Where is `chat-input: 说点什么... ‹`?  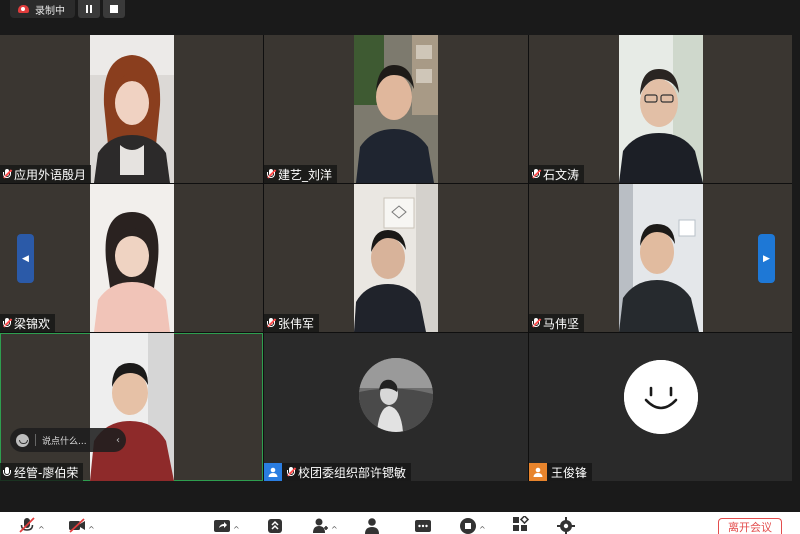 chat-input: 说点什么... ‹ is located at coordinates (68, 440).